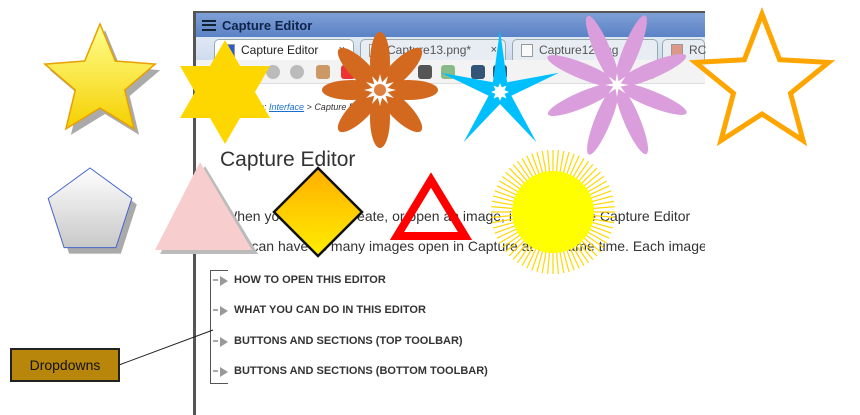  What do you see at coordinates (553, 212) in the screenshot?
I see `sun-shape` at bounding box center [553, 212].